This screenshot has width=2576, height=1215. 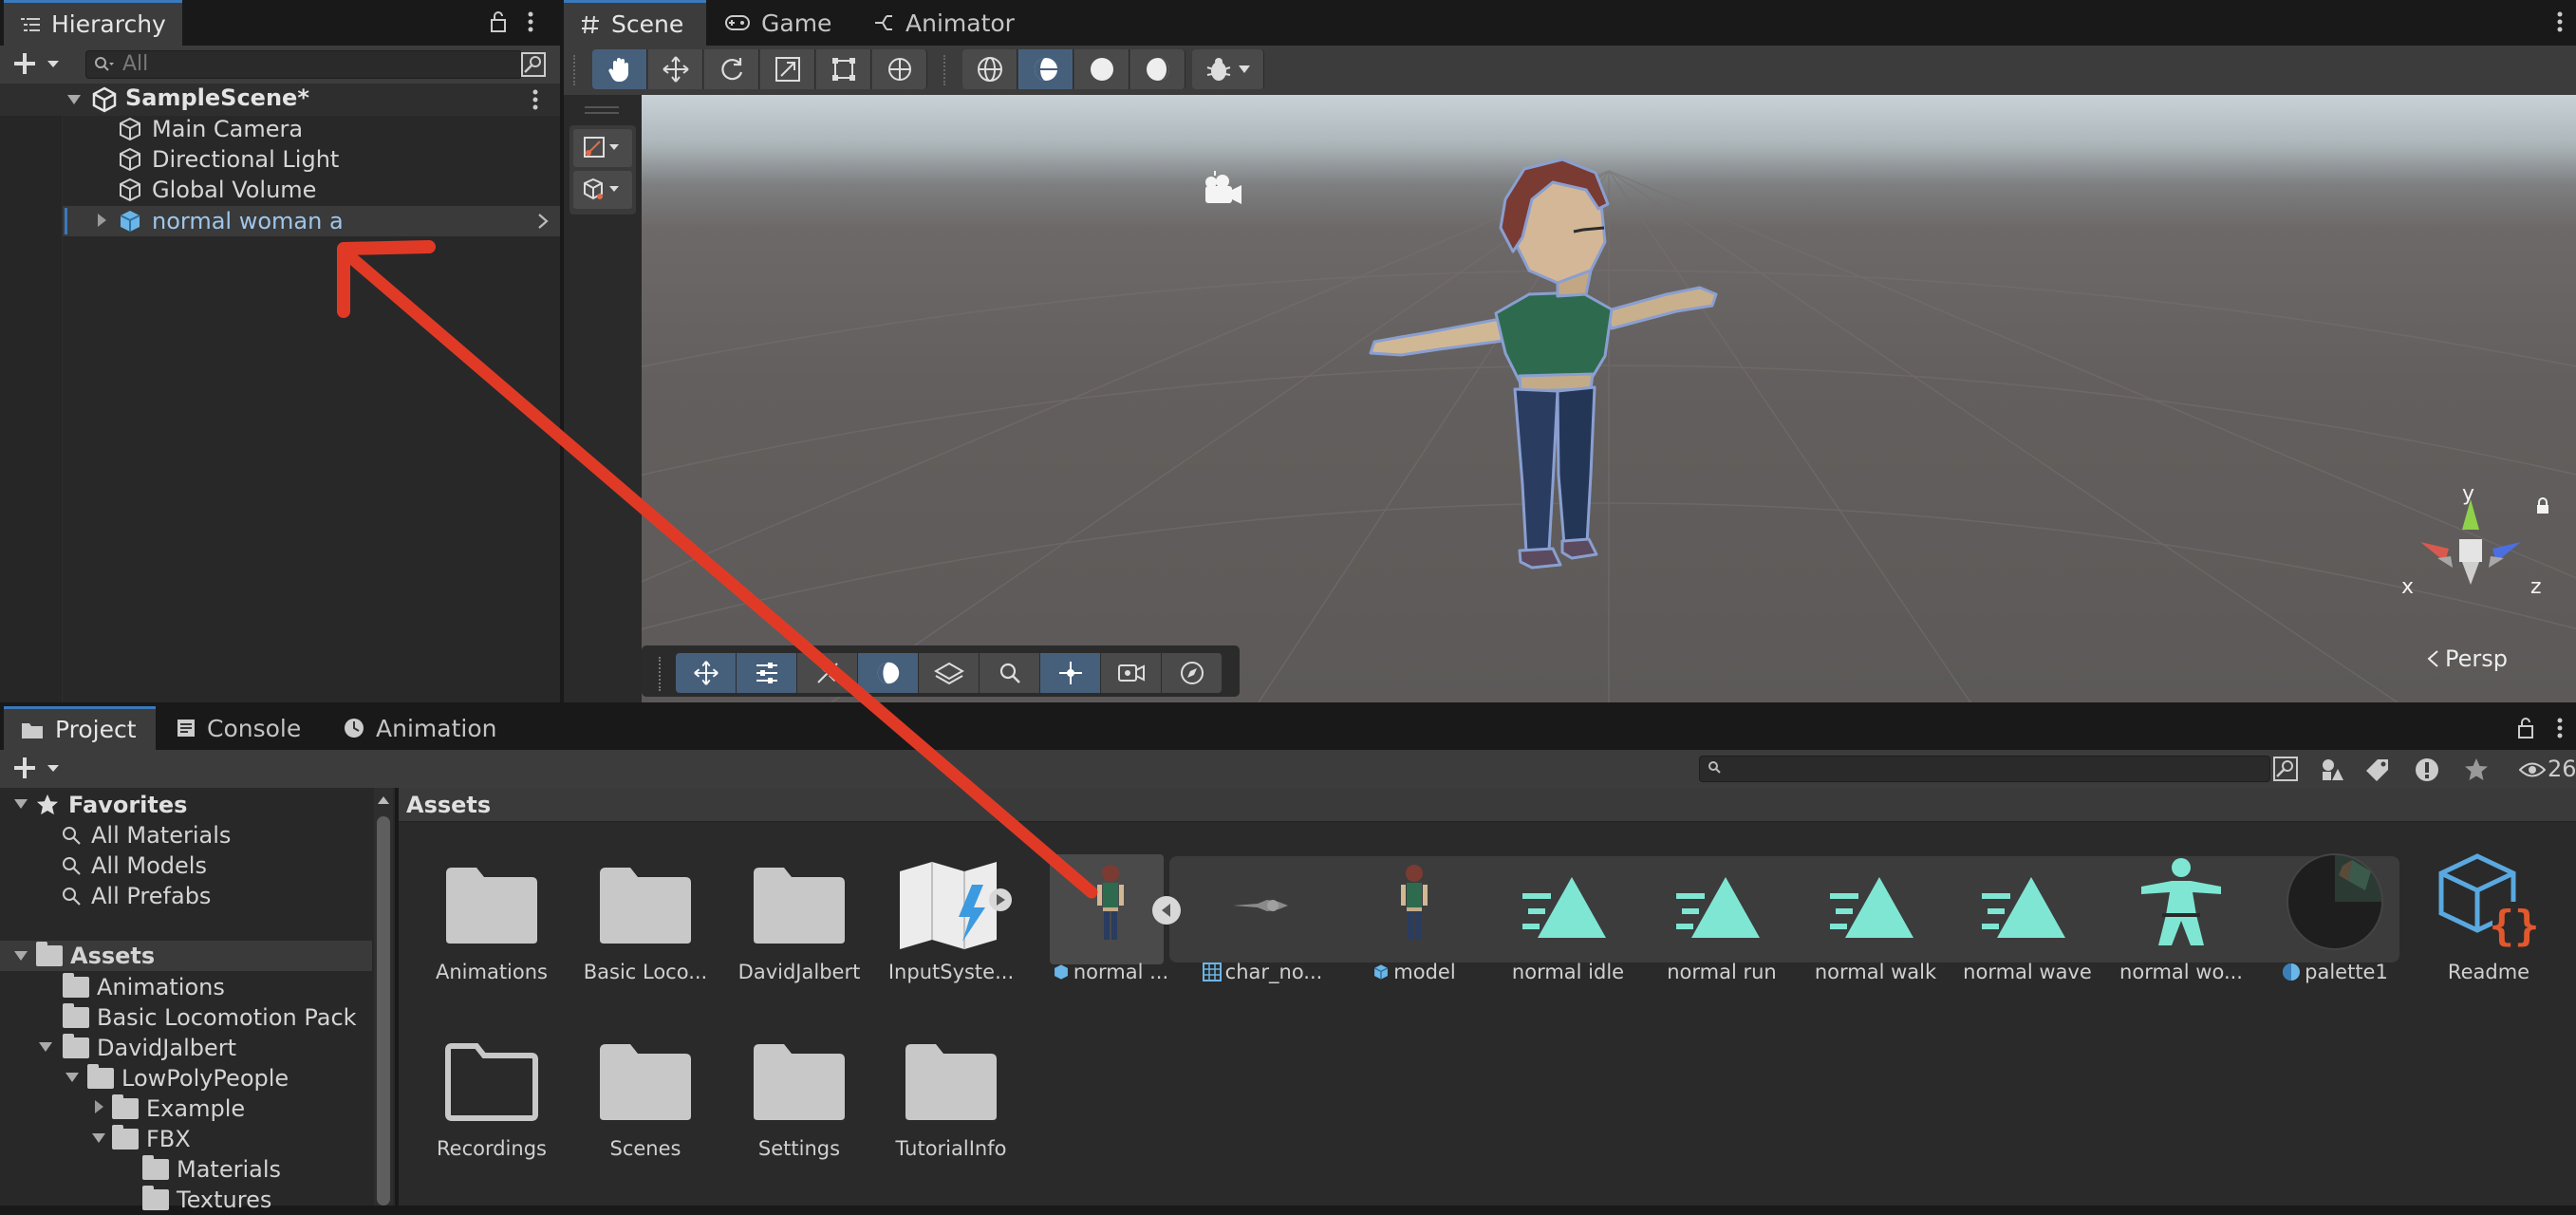 What do you see at coordinates (95, 956) in the screenshot?
I see `tree-assets-root: Assets` at bounding box center [95, 956].